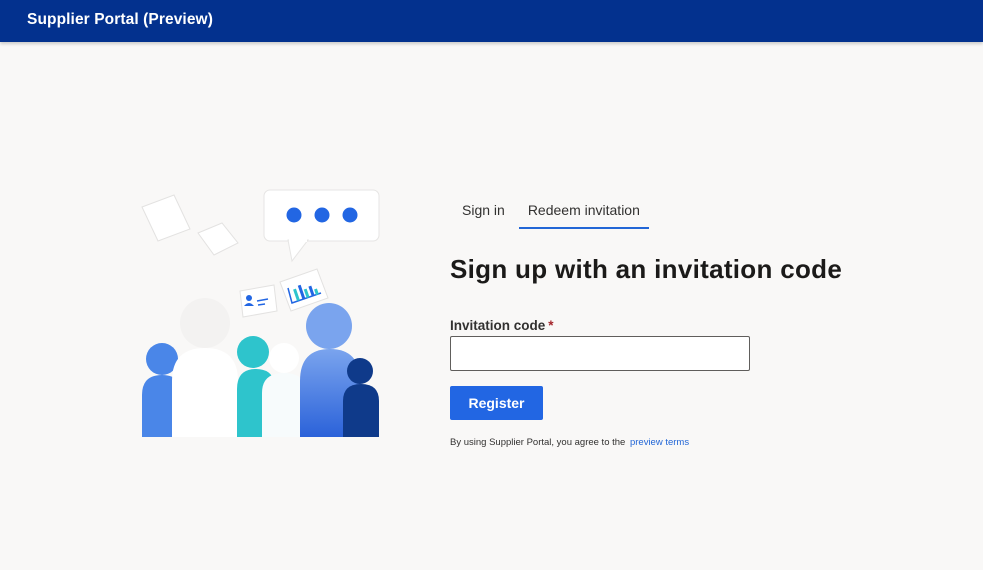 Image resolution: width=983 pixels, height=570 pixels. I want to click on page-title: Sign up with an invitation code, so click(646, 269).